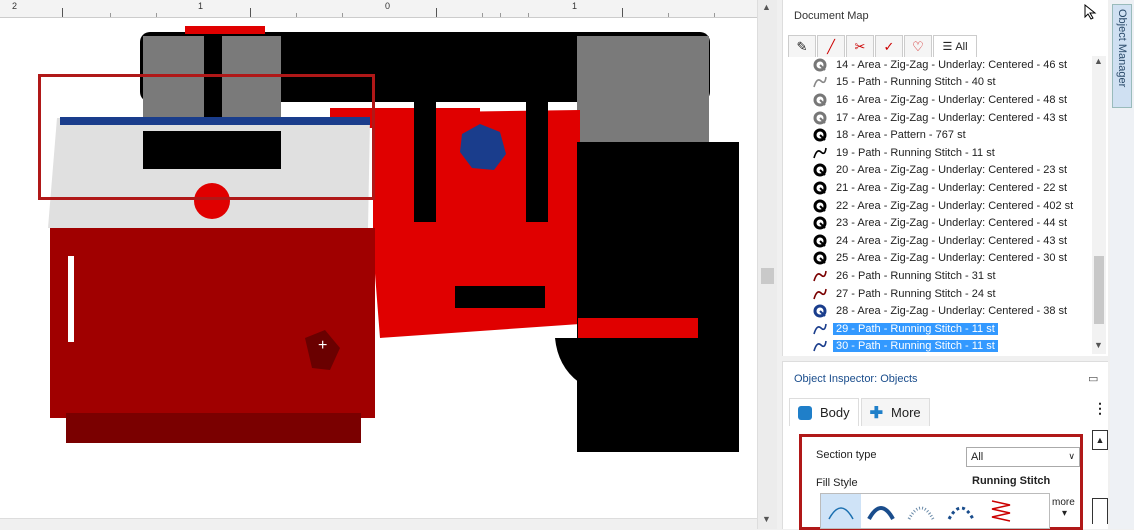  I want to click on panel-title: Document Map, so click(831, 16).